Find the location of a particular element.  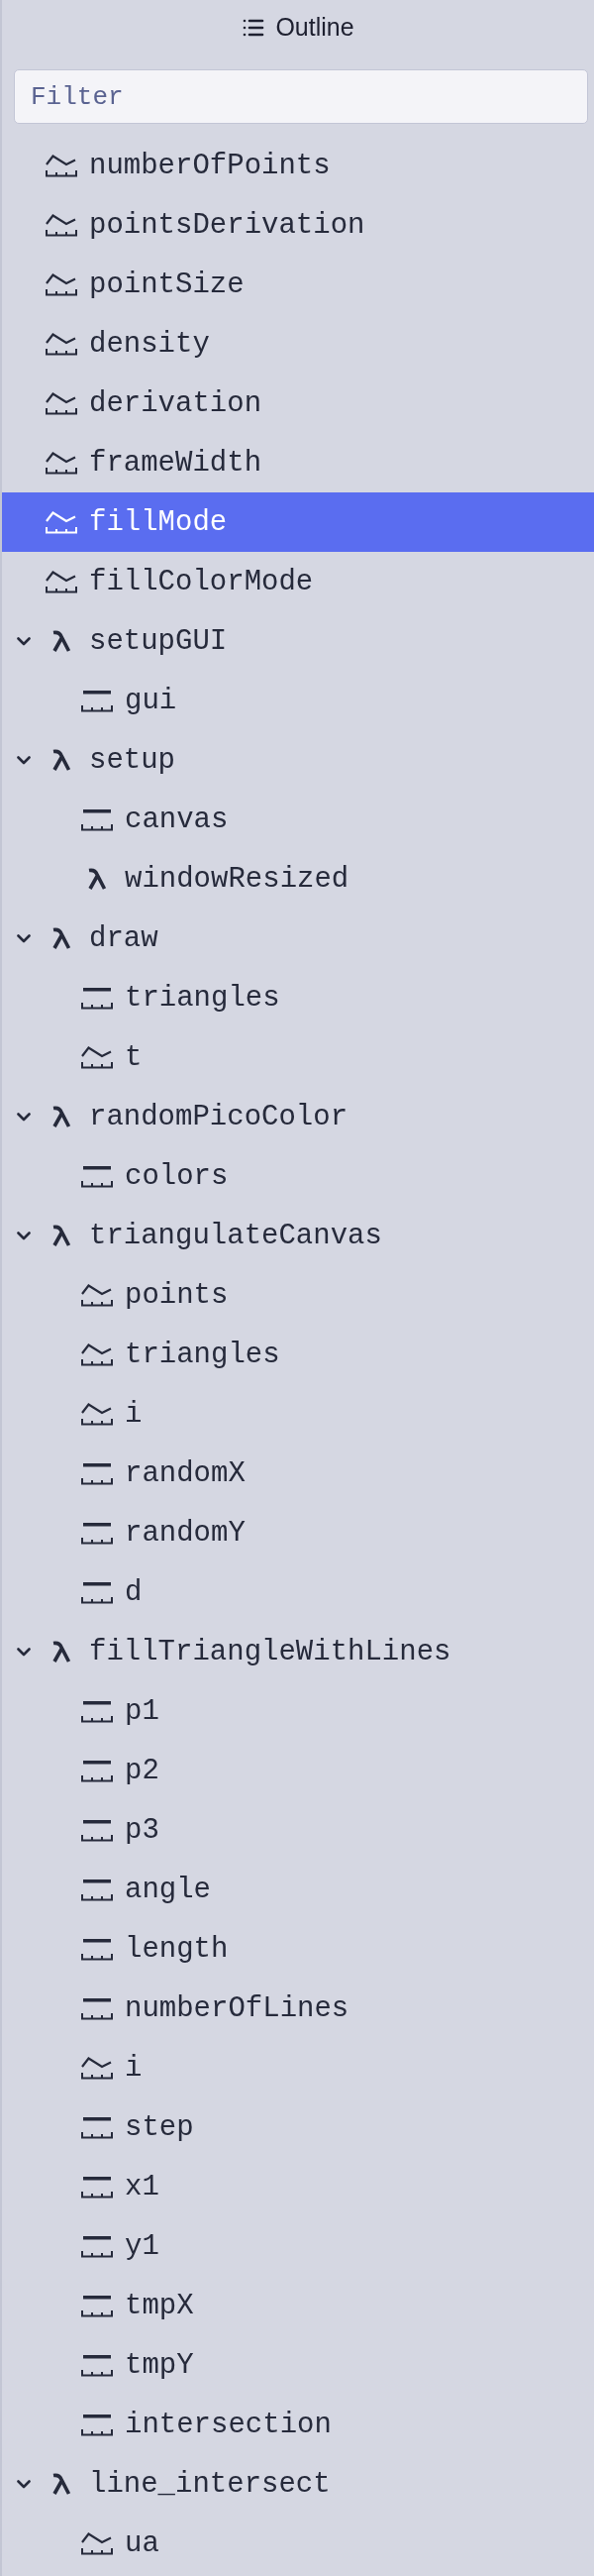

outline-item: windowResized is located at coordinates (298, 879).